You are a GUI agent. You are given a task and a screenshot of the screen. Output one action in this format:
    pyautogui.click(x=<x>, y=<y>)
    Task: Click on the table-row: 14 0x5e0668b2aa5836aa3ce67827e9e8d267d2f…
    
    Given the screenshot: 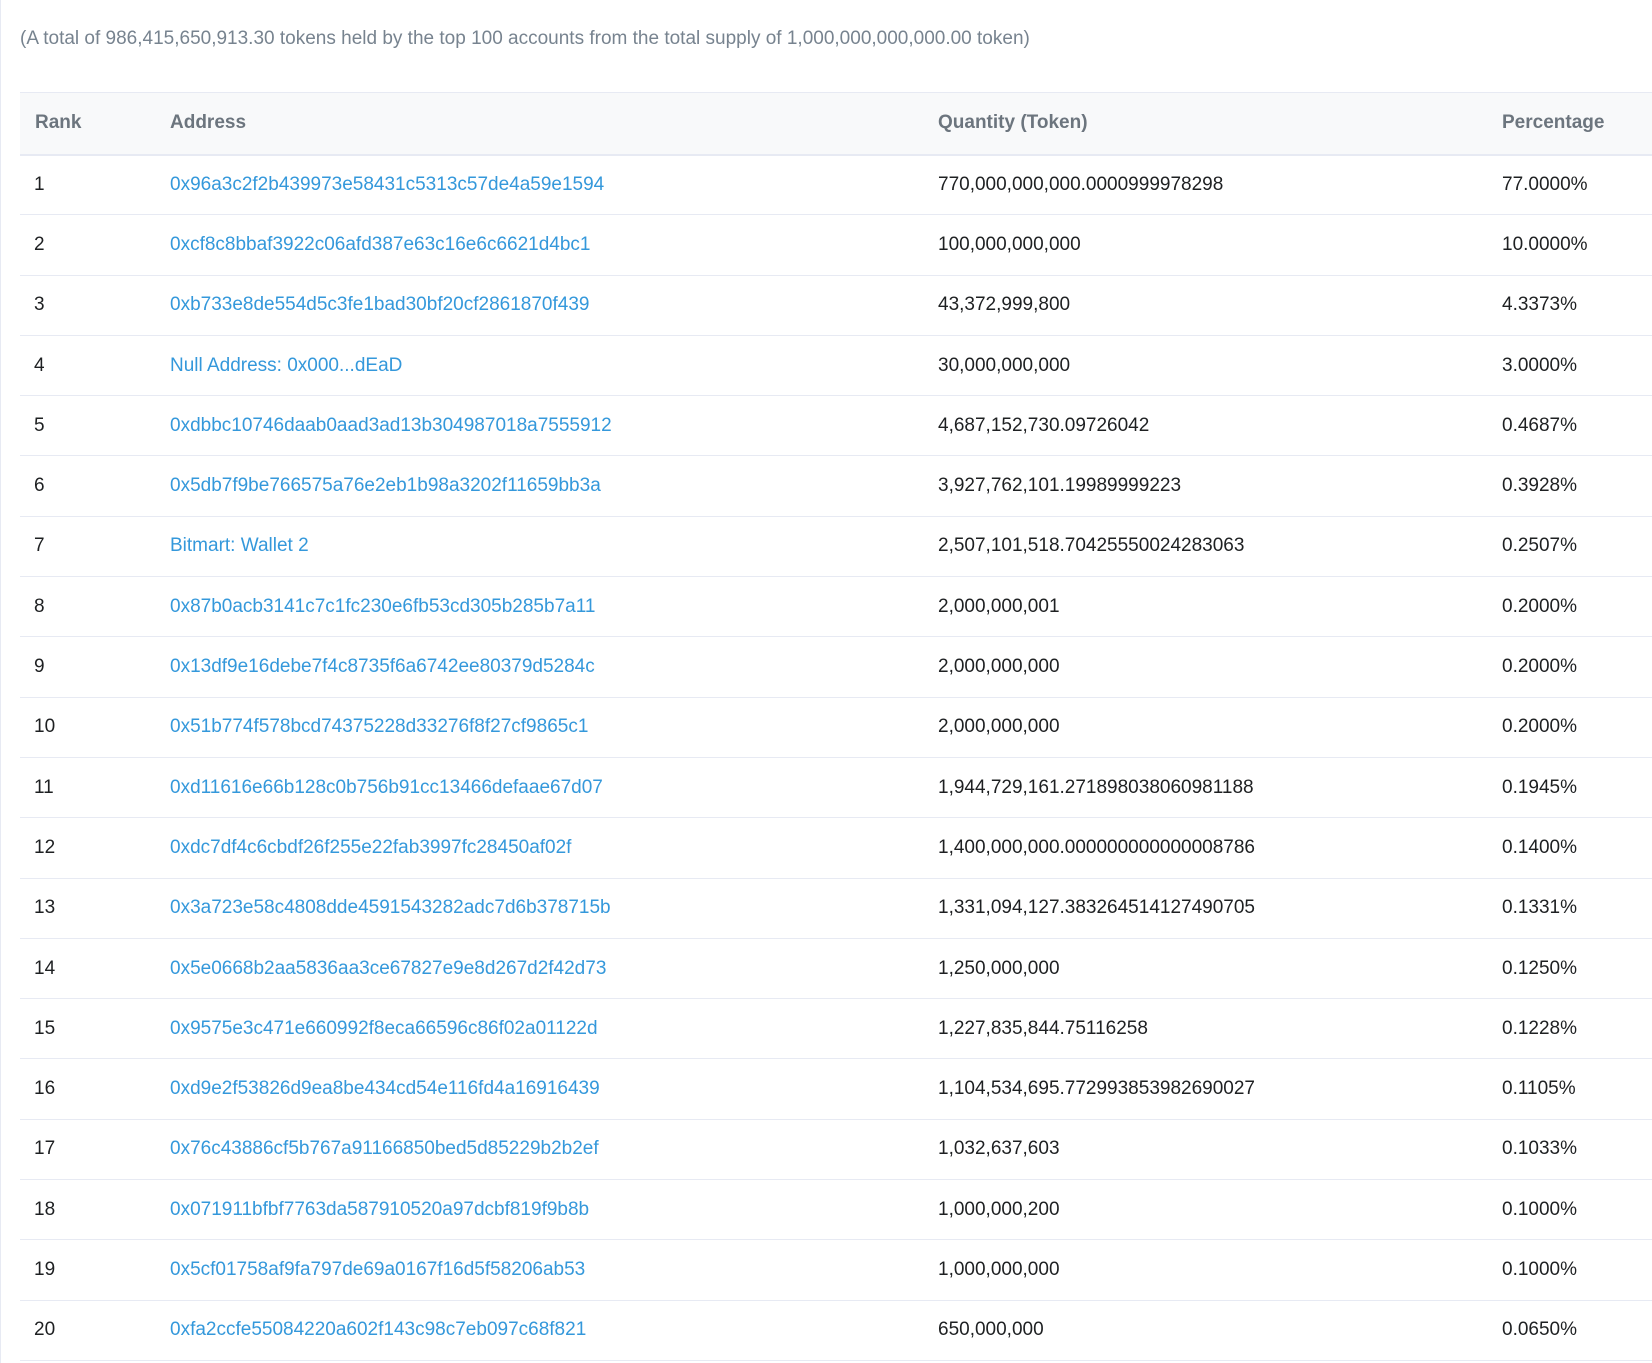 What is the action you would take?
    pyautogui.click(x=836, y=969)
    